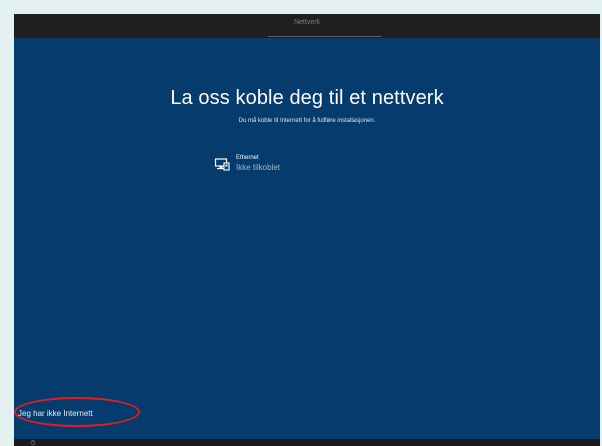 This screenshot has height=446, width=602. I want to click on page-title: La oss koble deg til et nettverk, so click(307, 98).